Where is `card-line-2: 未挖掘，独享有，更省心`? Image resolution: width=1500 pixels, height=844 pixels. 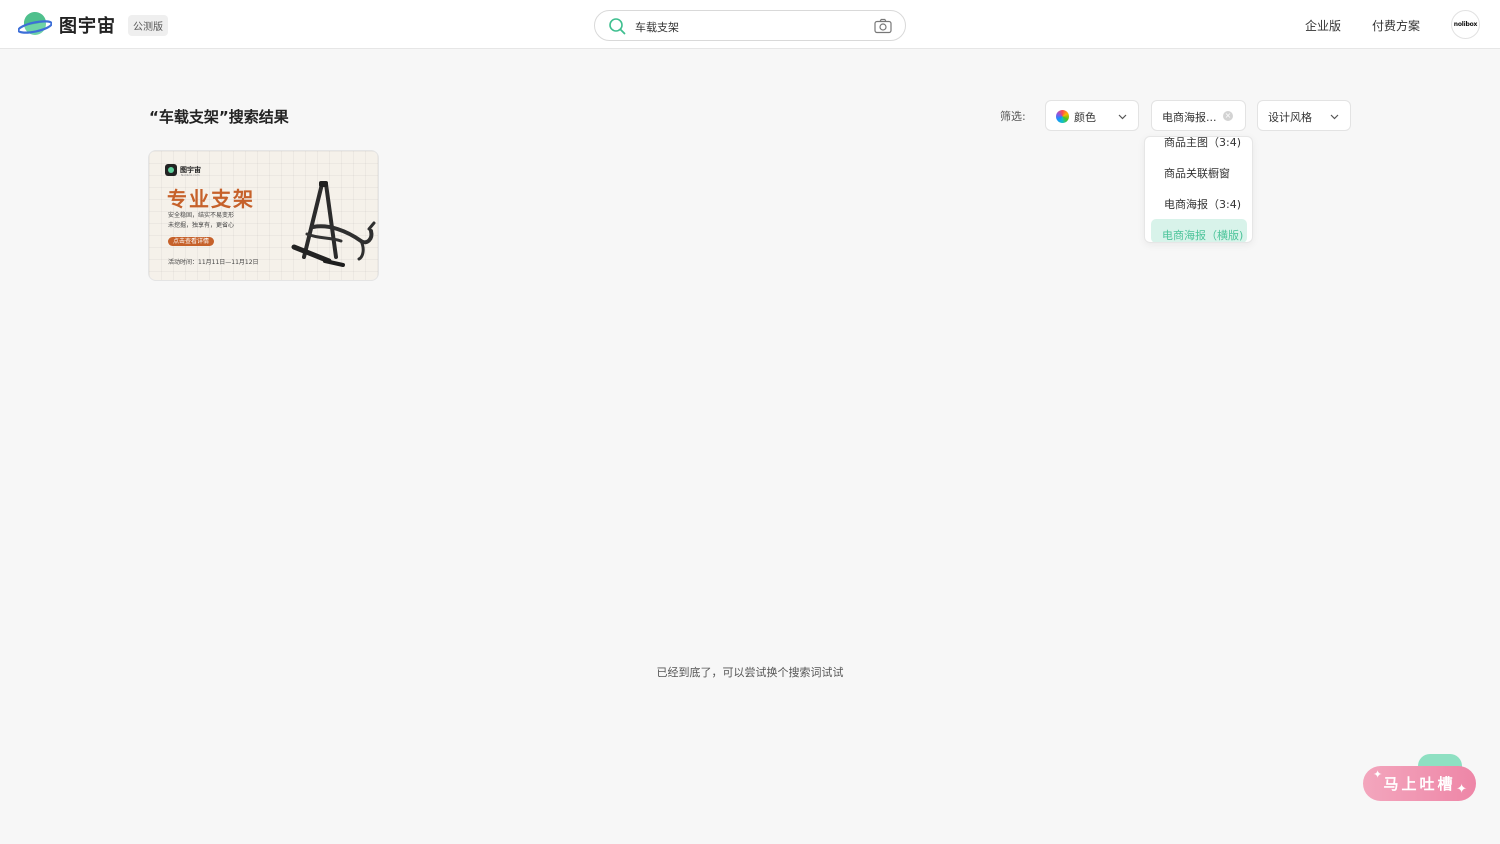 card-line-2: 未挖掘，独享有，更省心 is located at coordinates (201, 225).